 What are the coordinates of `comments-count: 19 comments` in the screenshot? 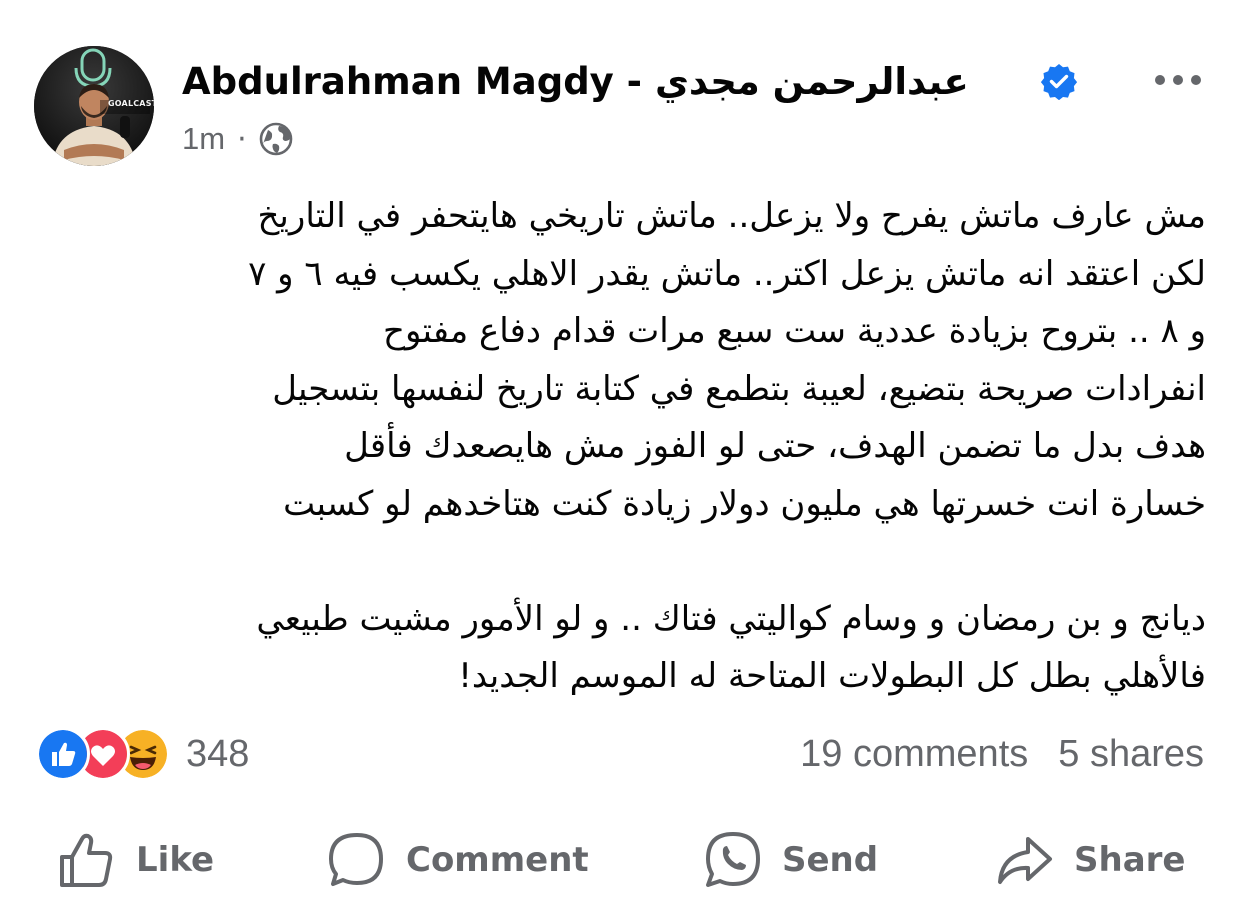 It's located at (914, 754).